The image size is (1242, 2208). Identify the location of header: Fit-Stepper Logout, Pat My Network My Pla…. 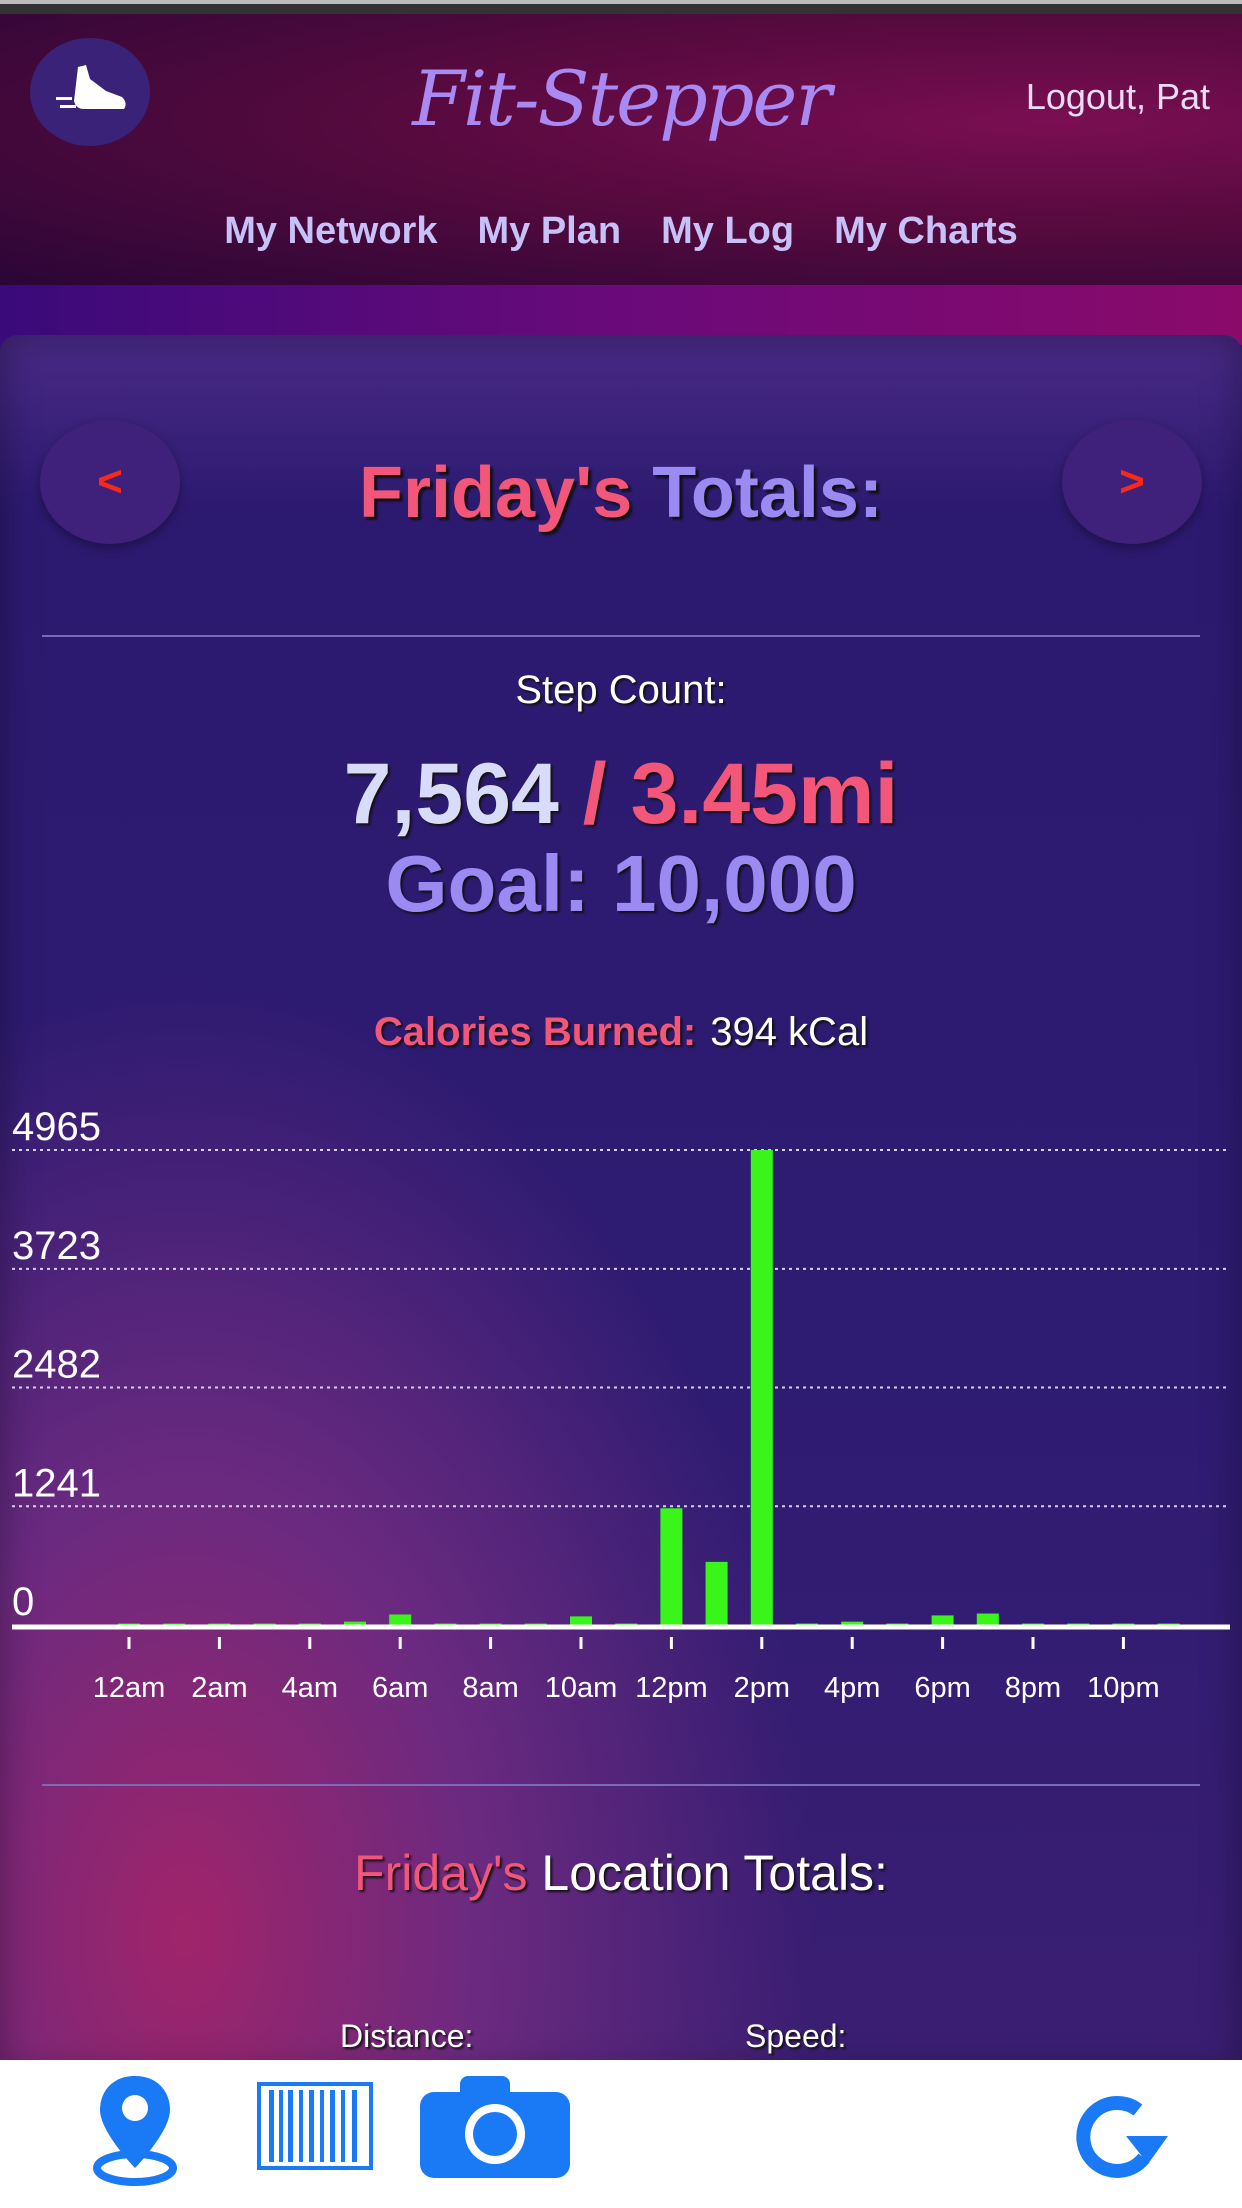
(621, 149).